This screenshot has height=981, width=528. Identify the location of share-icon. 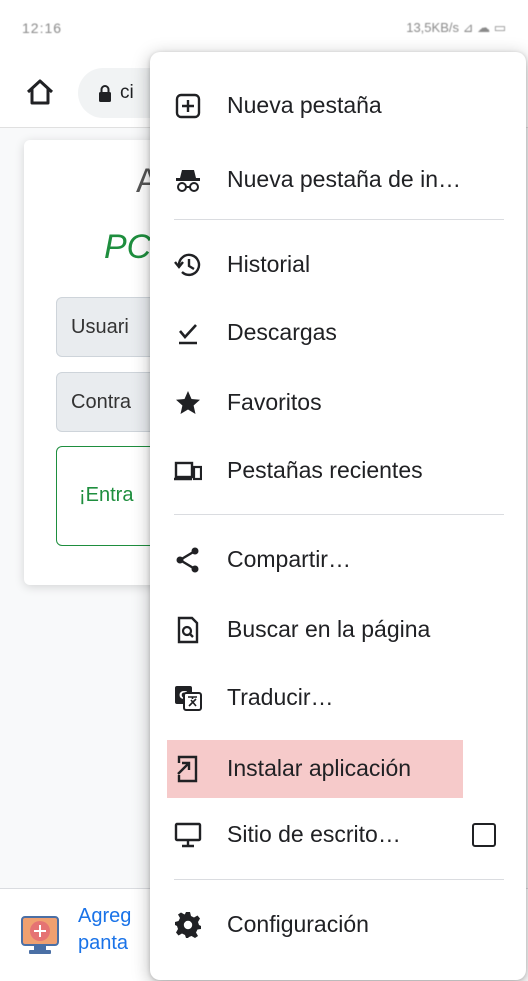
(187, 560).